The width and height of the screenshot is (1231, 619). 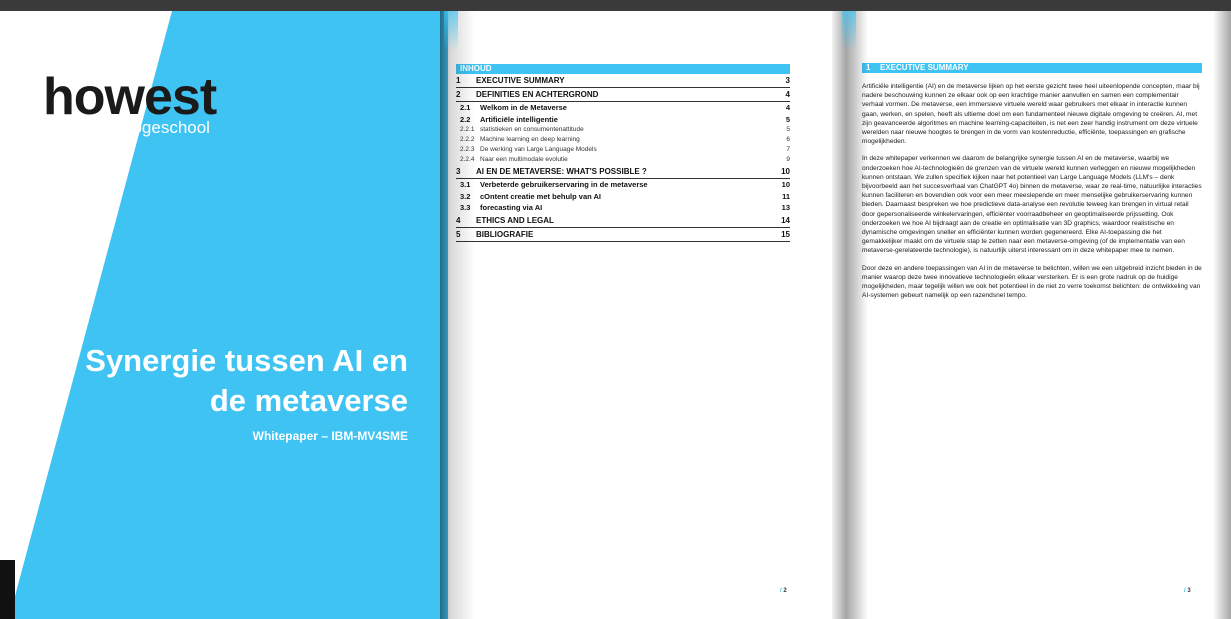 I want to click on logo-sub-text: hogeschool, so click(x=166, y=127).